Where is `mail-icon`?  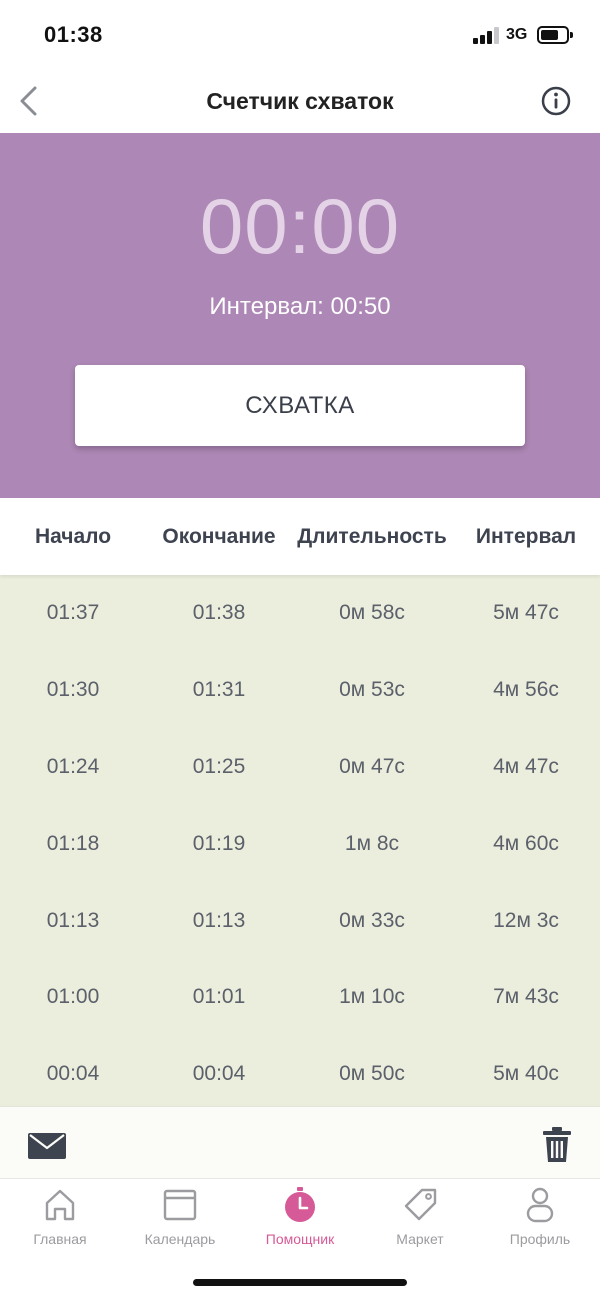 mail-icon is located at coordinates (47, 1146).